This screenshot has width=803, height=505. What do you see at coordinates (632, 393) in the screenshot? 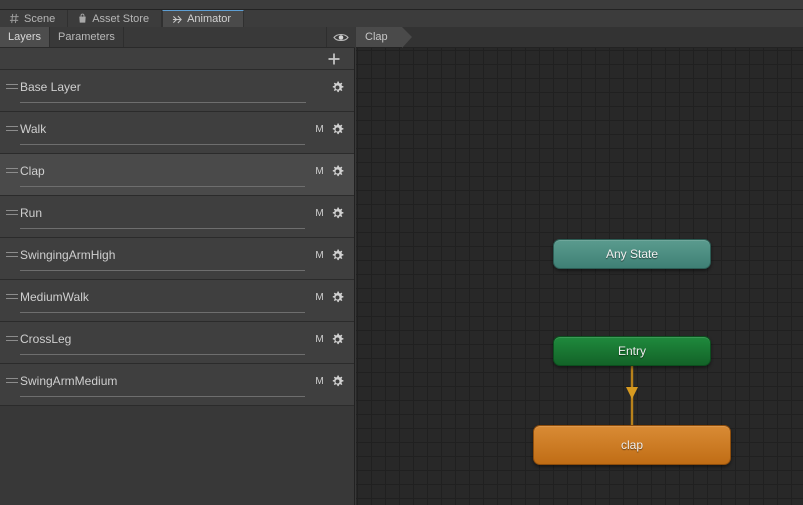
I see `transition-arrow-icon` at bounding box center [632, 393].